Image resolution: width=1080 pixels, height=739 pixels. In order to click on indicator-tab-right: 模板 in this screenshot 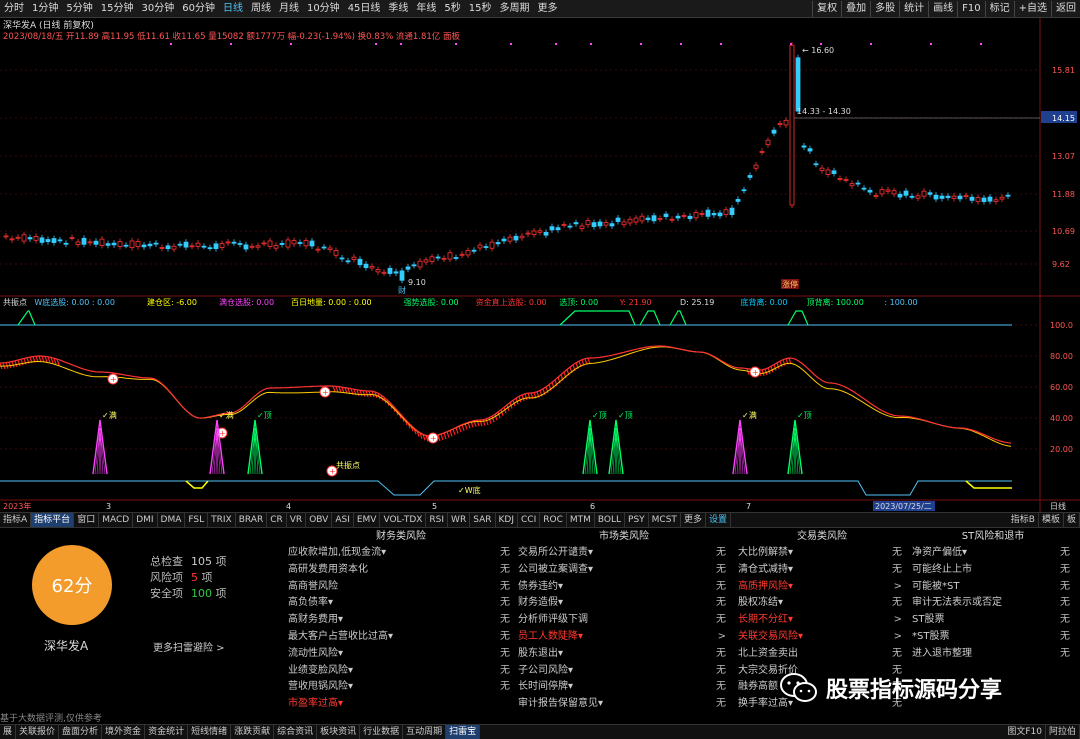, I will do `click(1051, 520)`.